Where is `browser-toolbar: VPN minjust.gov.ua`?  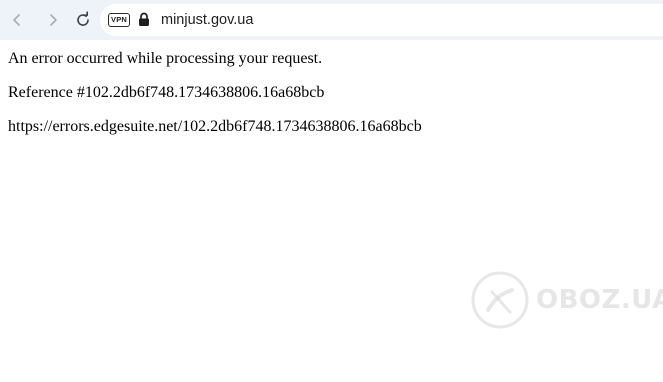
browser-toolbar: VPN minjust.gov.ua is located at coordinates (331, 20).